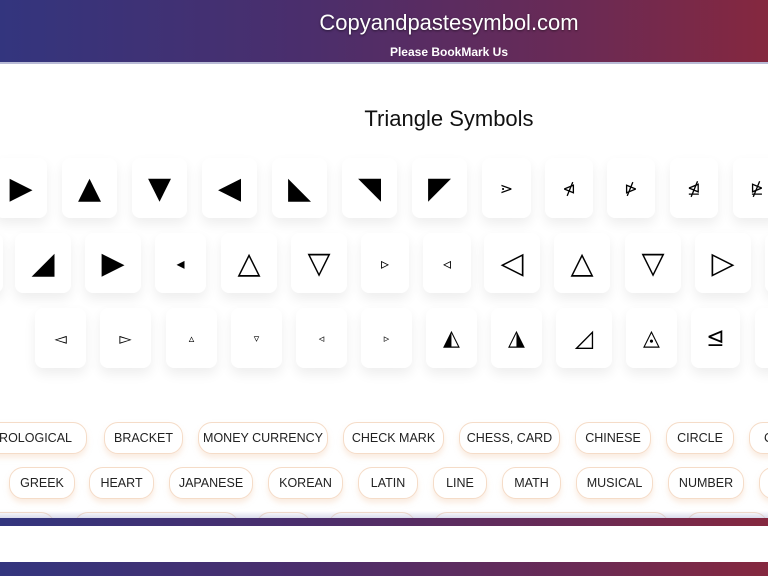 This screenshot has height=576, width=768. I want to click on category-check-mark: CHECK MARK, so click(393, 438).